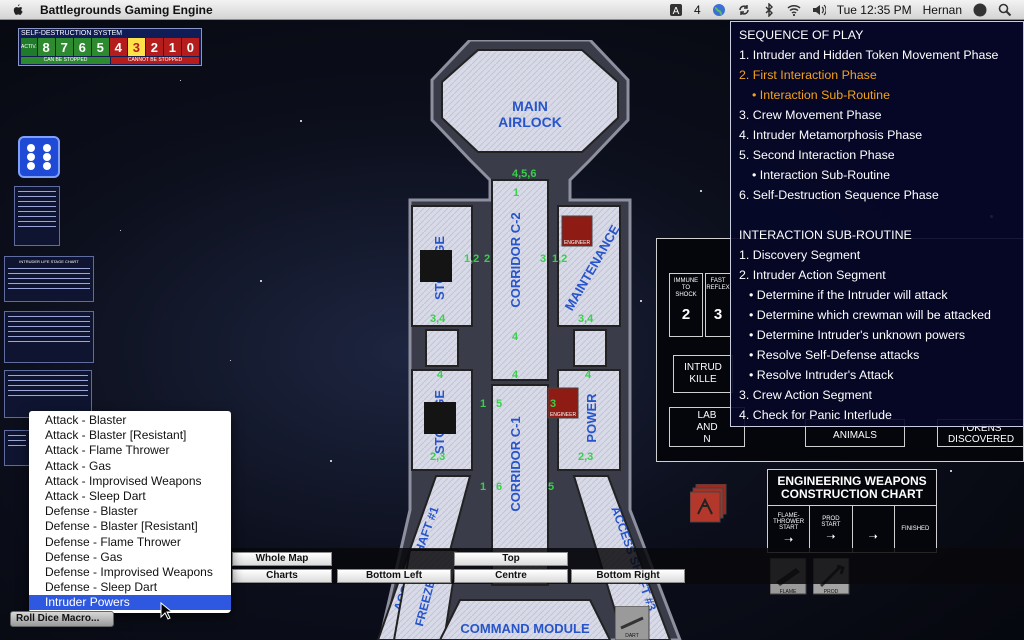 This screenshot has height=640, width=1024. I want to click on weapon-token-dart: DART, so click(633, 623).